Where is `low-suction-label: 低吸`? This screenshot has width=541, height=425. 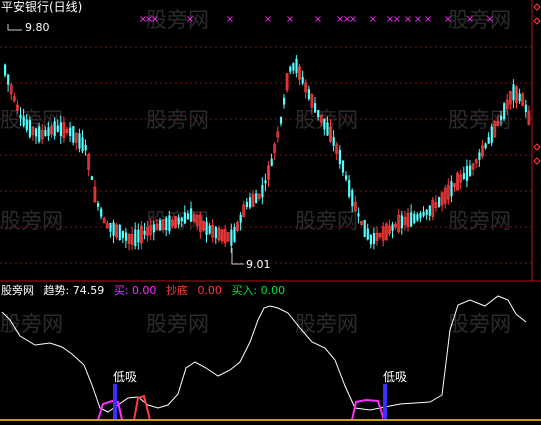
low-suction-label: 低吸 is located at coordinates (125, 377).